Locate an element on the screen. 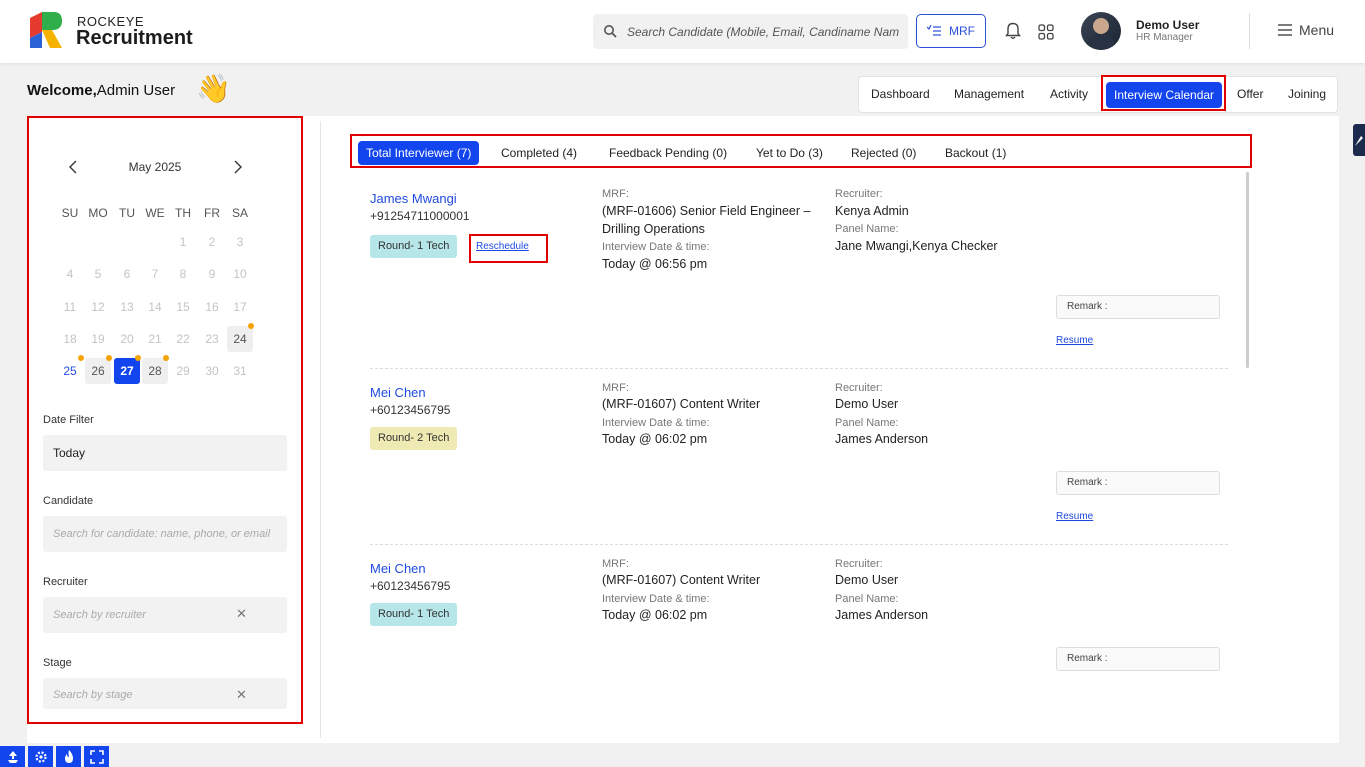  calendar-day: 12 is located at coordinates (98, 307).